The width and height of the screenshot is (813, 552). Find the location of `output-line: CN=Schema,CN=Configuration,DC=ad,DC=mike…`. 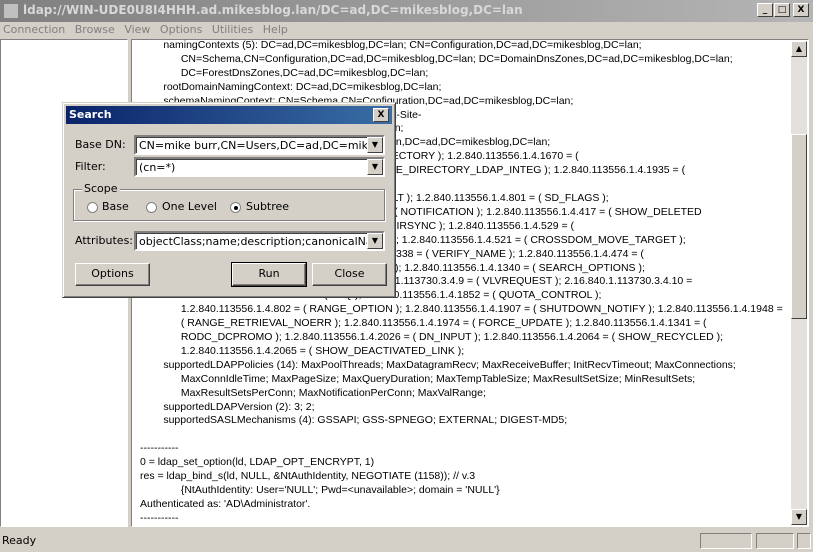

output-line: CN=Schema,CN=Configuration,DC=ad,DC=mike… is located at coordinates (436, 58).